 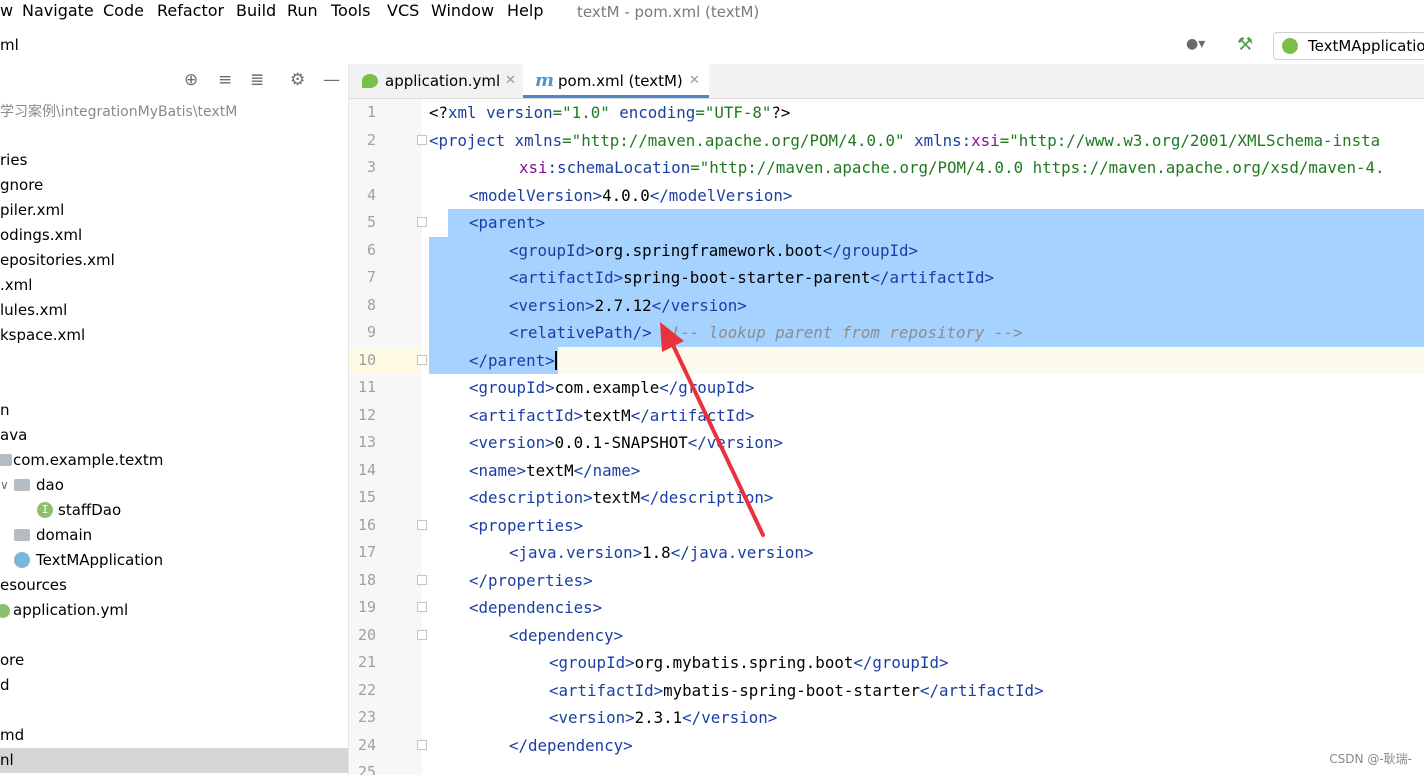 I want to click on tree-item-label: piler.xml, so click(x=32, y=210).